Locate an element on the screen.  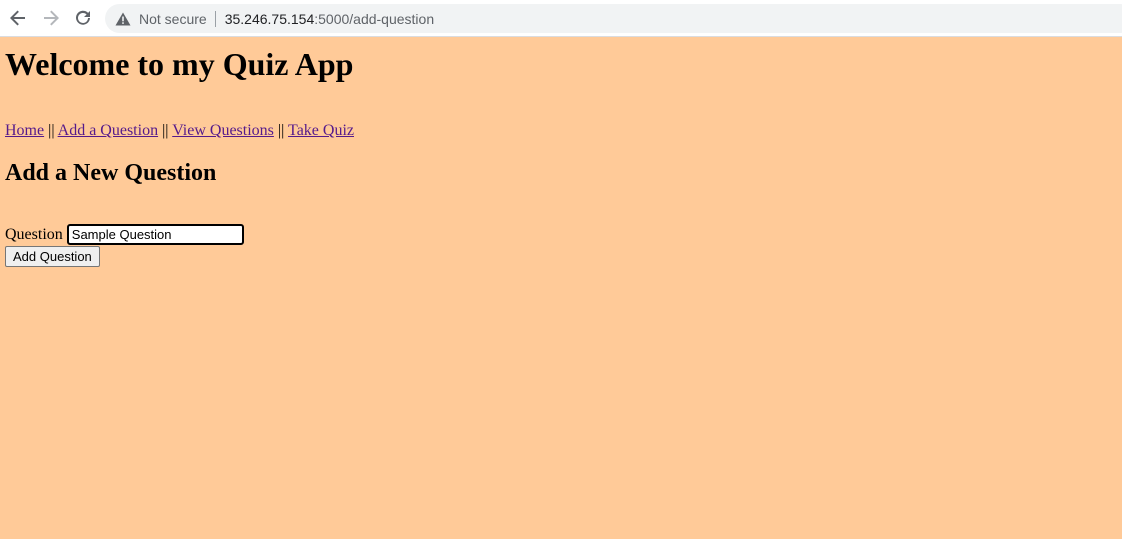
back-arrow-icon is located at coordinates (18, 18).